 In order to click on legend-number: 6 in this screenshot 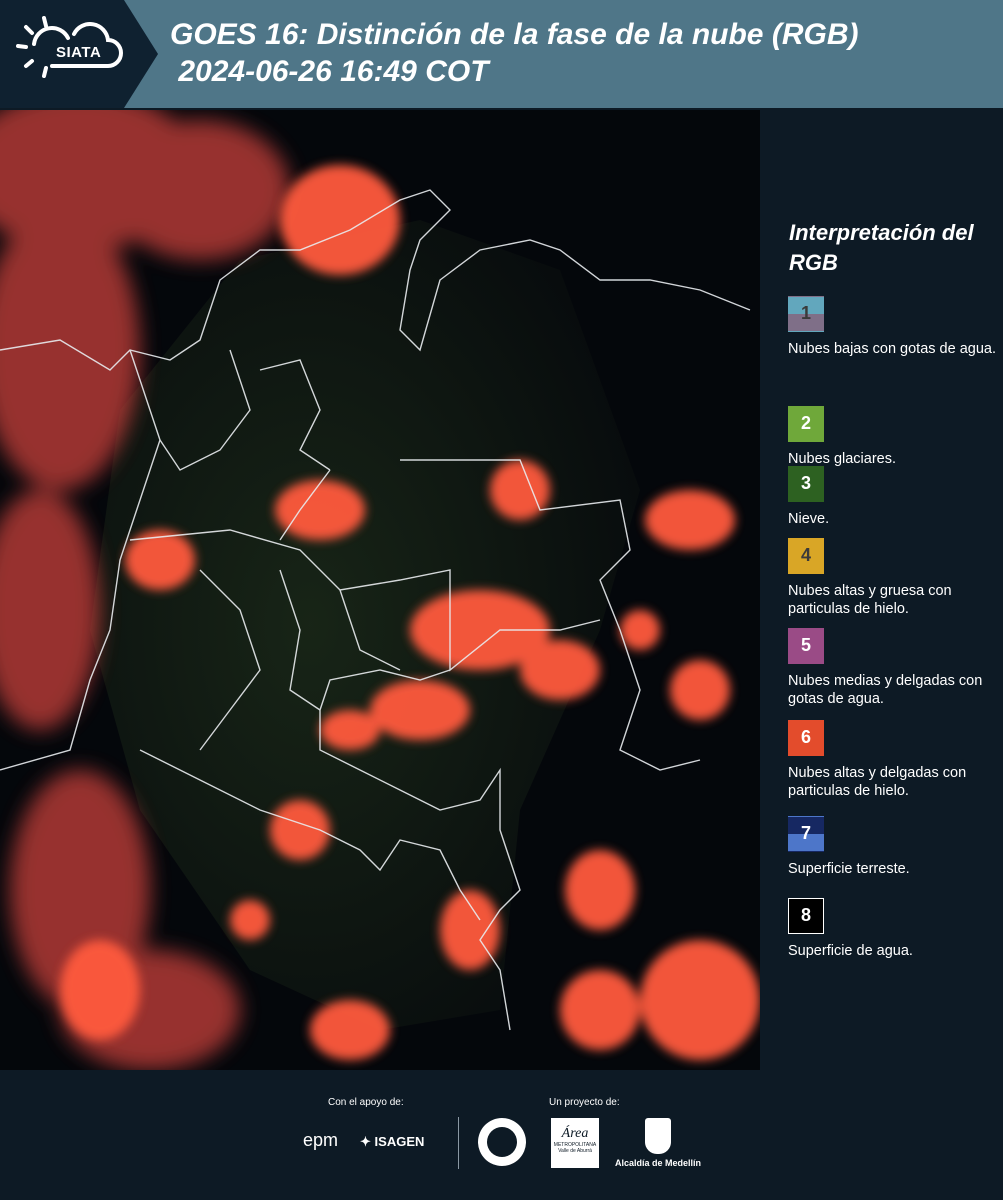, I will do `click(805, 737)`.